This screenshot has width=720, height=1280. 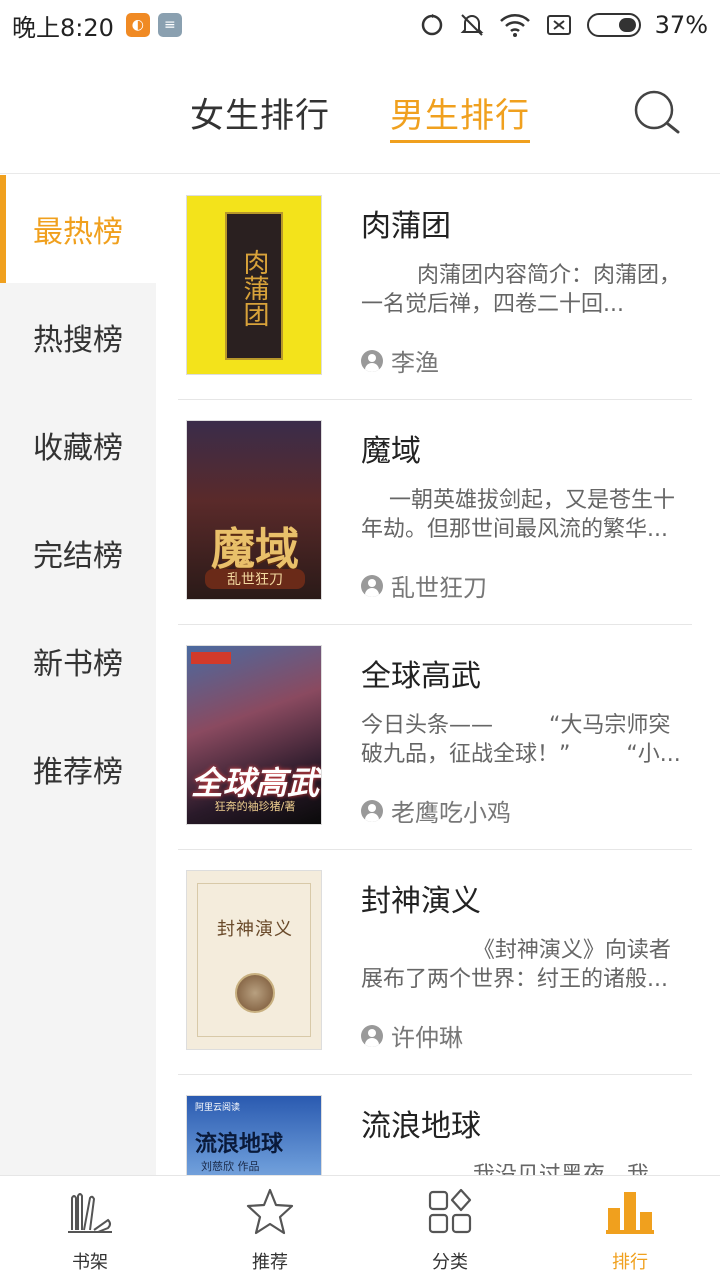 I want to click on book-list-item: 肉蒲团 肉蒲团 肉蒲团内容简介：肉蒲团，一名觉后禅，四卷二十回... 李渔, so click(x=435, y=287).